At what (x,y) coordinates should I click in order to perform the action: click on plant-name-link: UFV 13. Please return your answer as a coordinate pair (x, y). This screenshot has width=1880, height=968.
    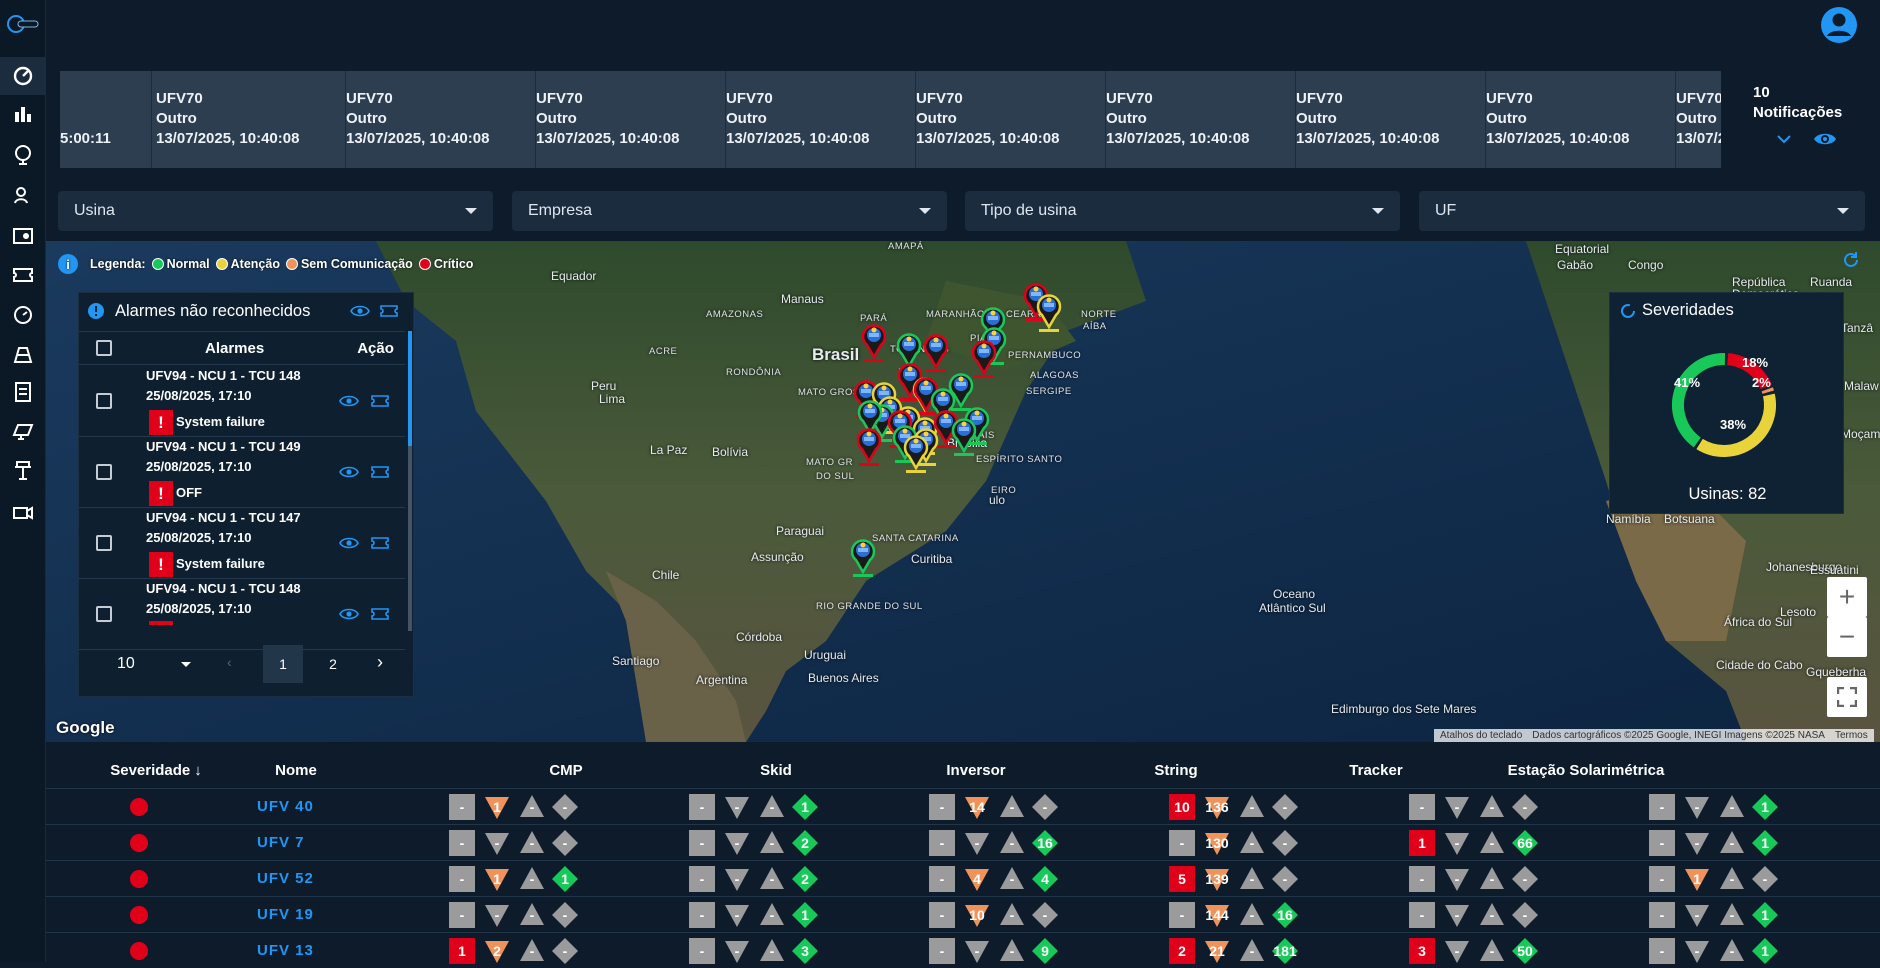
    Looking at the image, I should click on (285, 950).